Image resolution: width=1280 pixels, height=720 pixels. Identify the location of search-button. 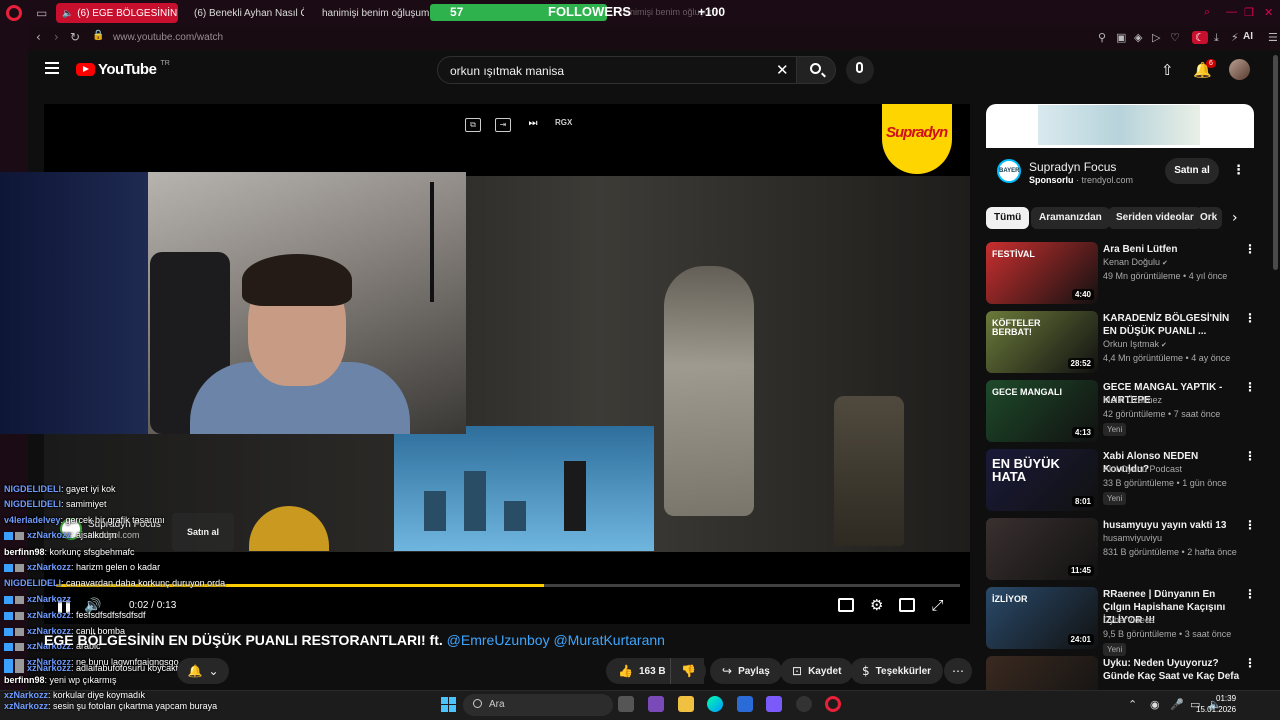
(816, 70).